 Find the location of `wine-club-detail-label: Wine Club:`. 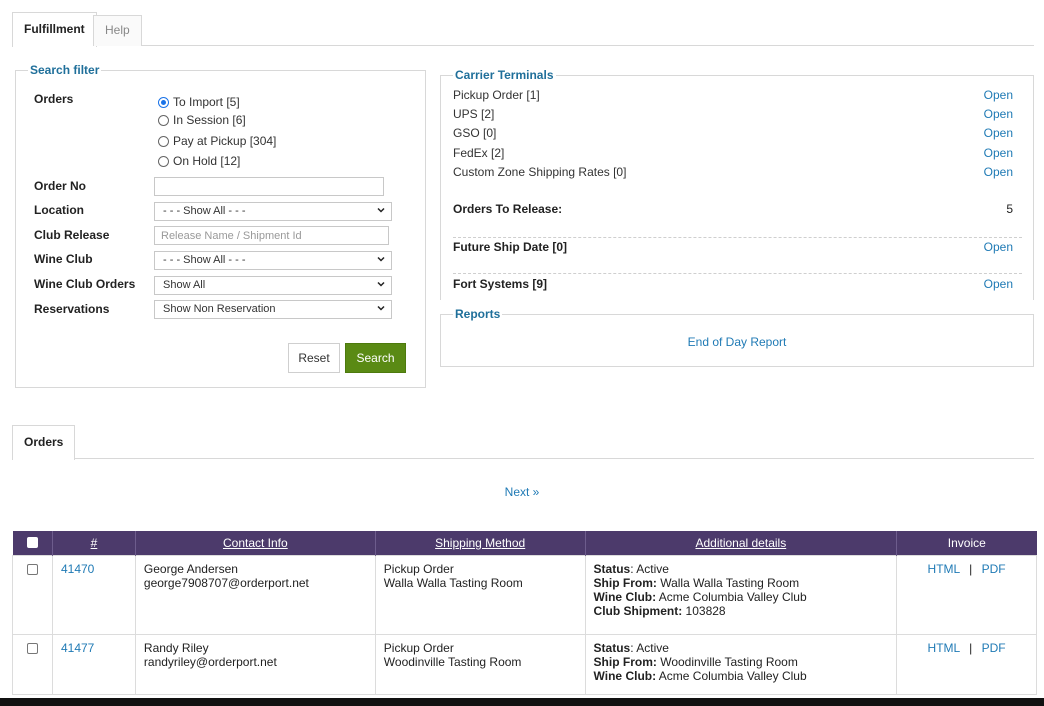

wine-club-detail-label: Wine Club: is located at coordinates (625, 596).